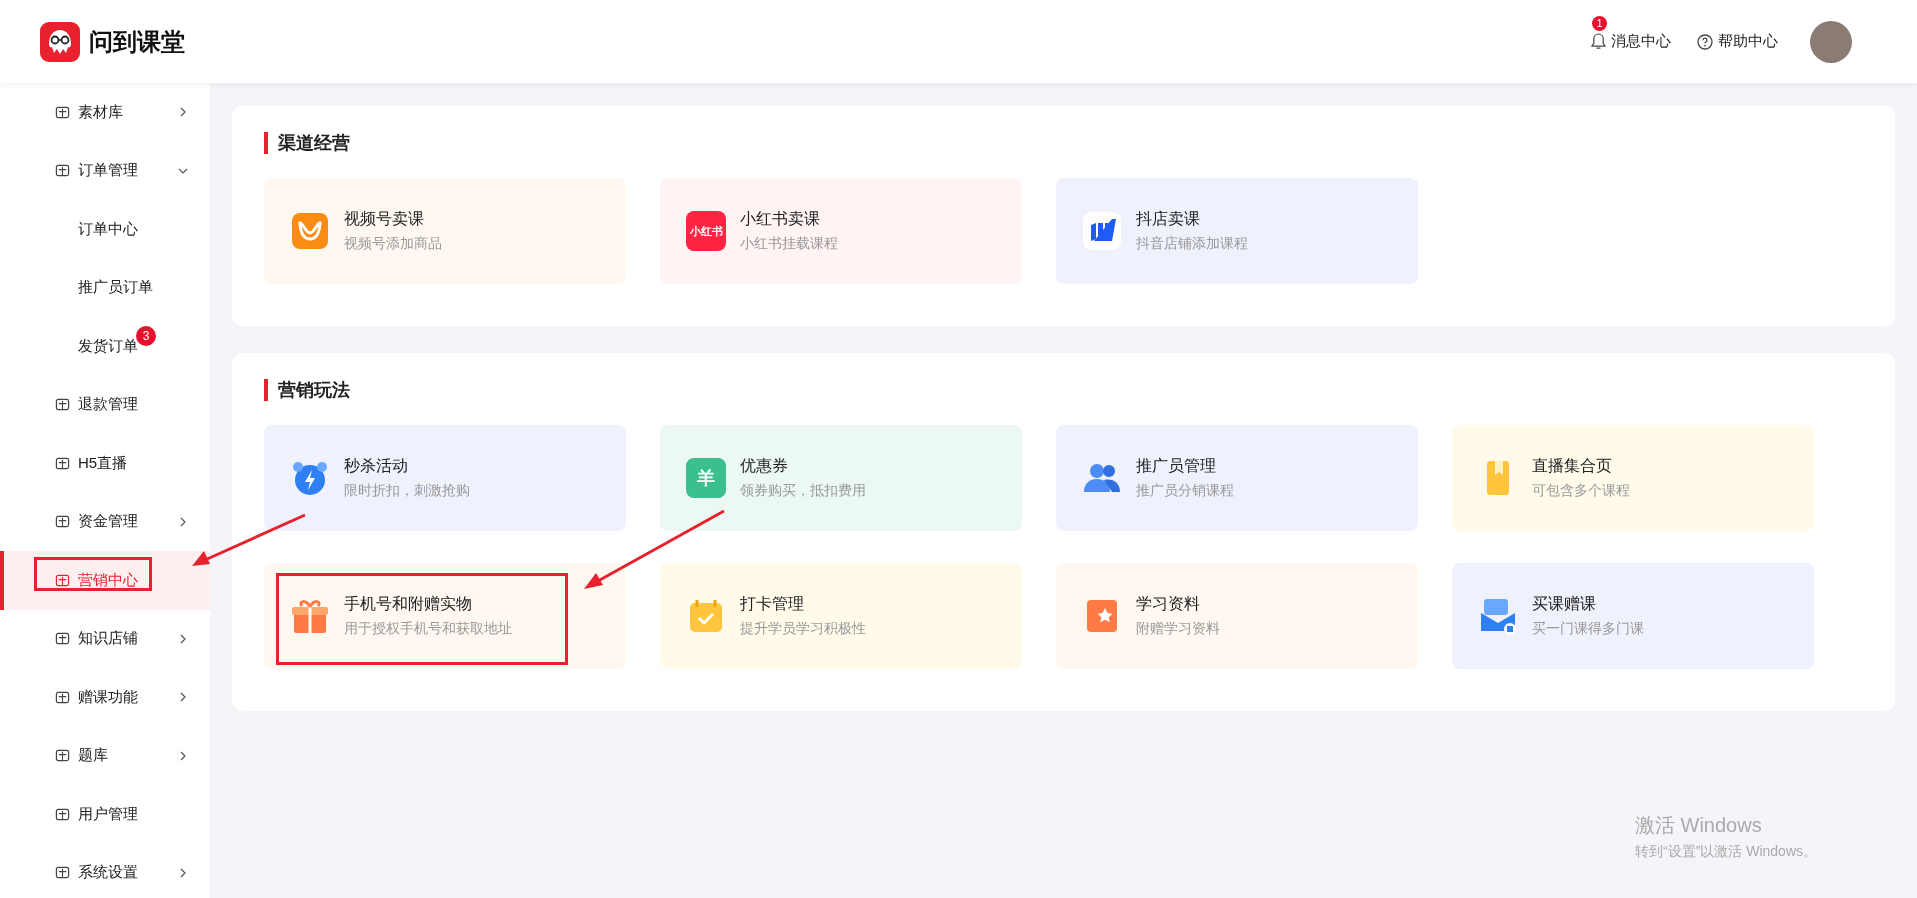 Image resolution: width=1917 pixels, height=898 pixels. What do you see at coordinates (105, 404) in the screenshot?
I see `sidebar-item: 退款管理` at bounding box center [105, 404].